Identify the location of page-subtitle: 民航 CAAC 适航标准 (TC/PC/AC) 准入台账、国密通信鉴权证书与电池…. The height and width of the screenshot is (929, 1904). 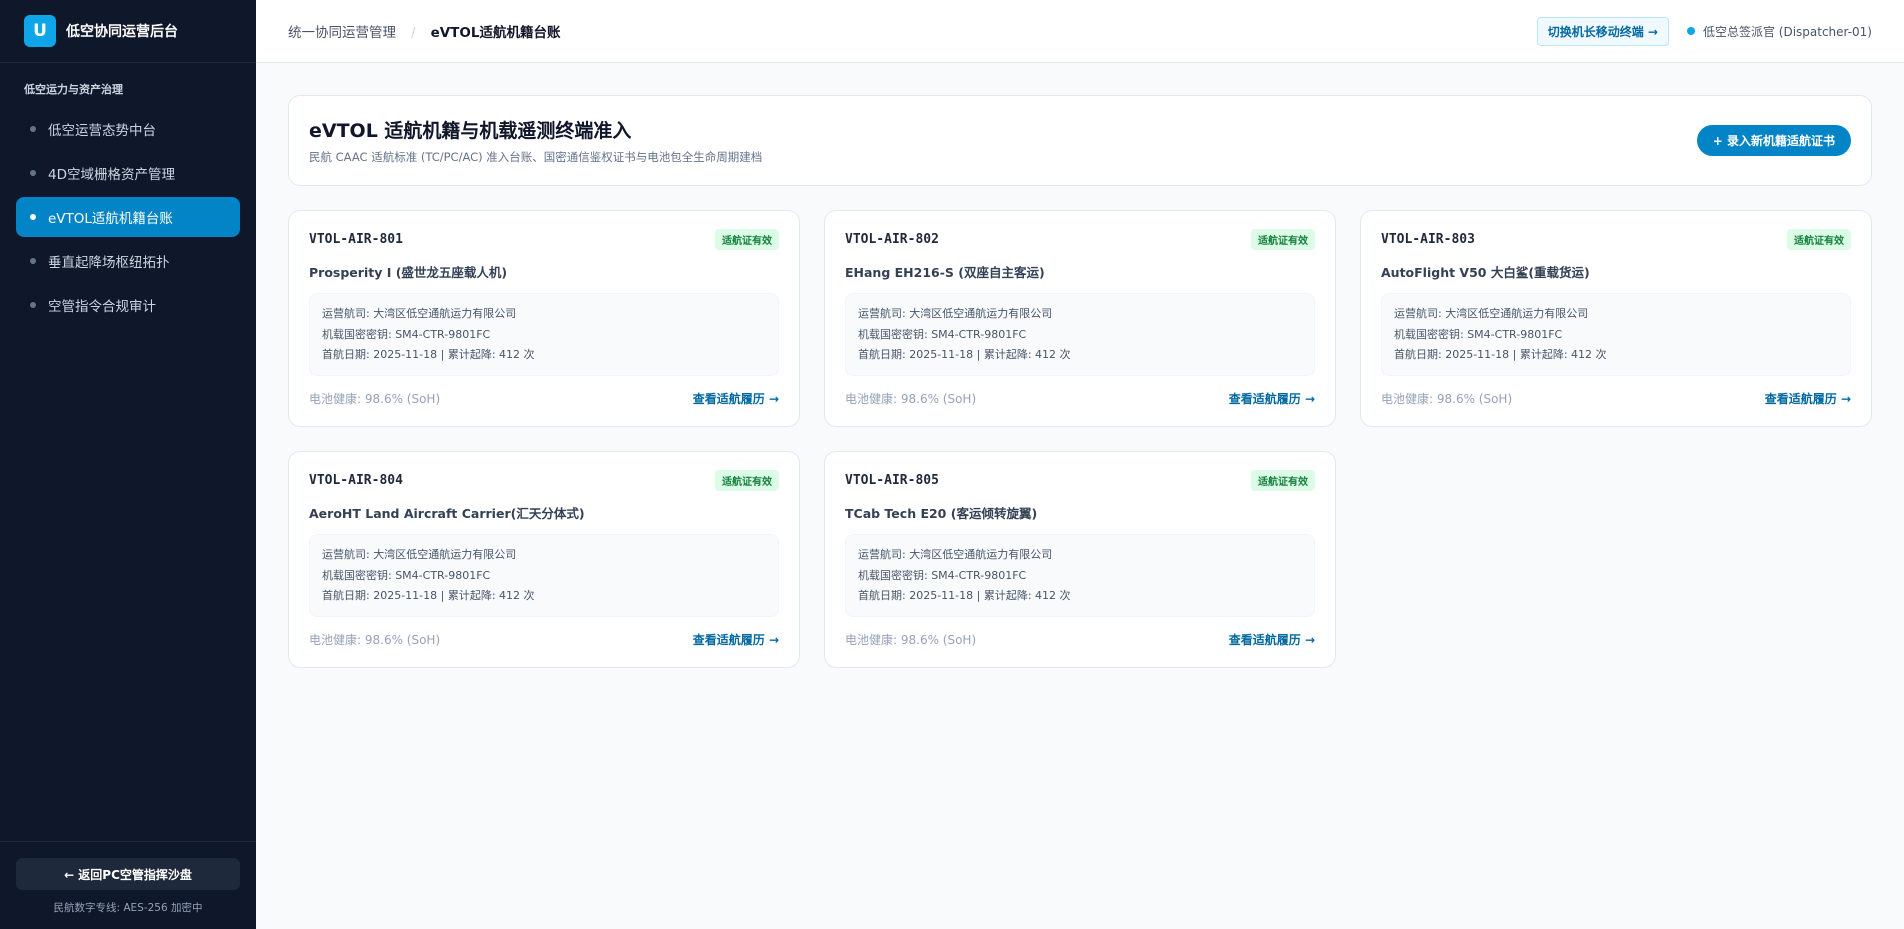
(536, 157).